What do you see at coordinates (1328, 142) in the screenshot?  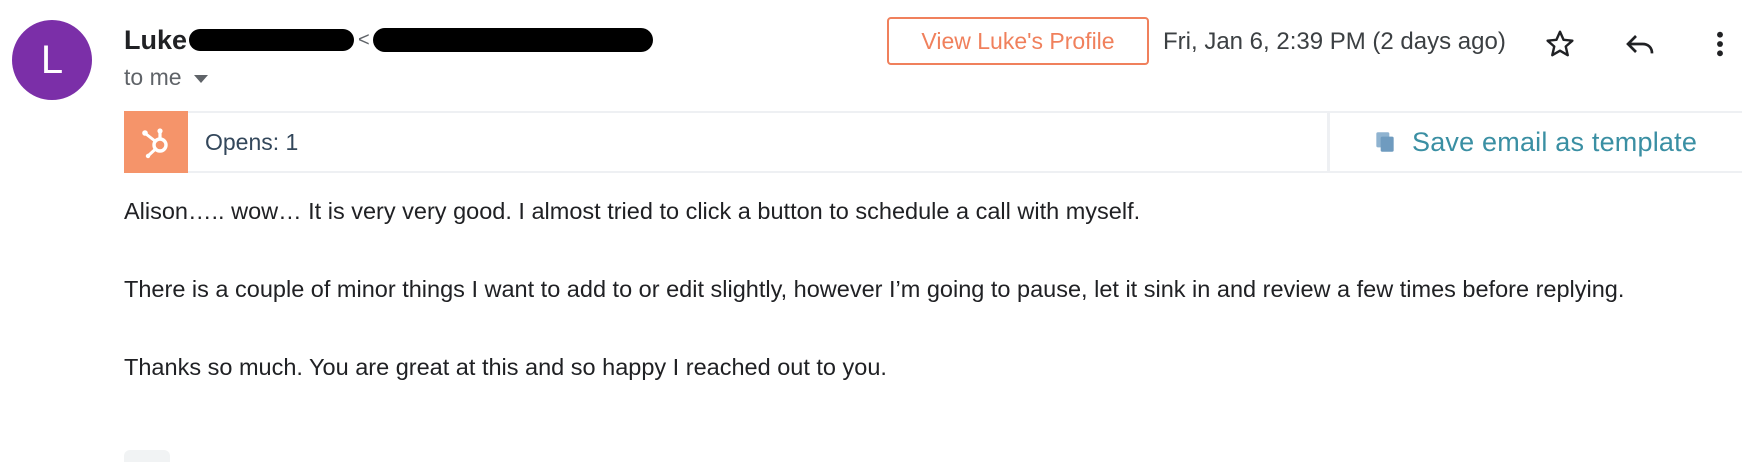 I see `divider` at bounding box center [1328, 142].